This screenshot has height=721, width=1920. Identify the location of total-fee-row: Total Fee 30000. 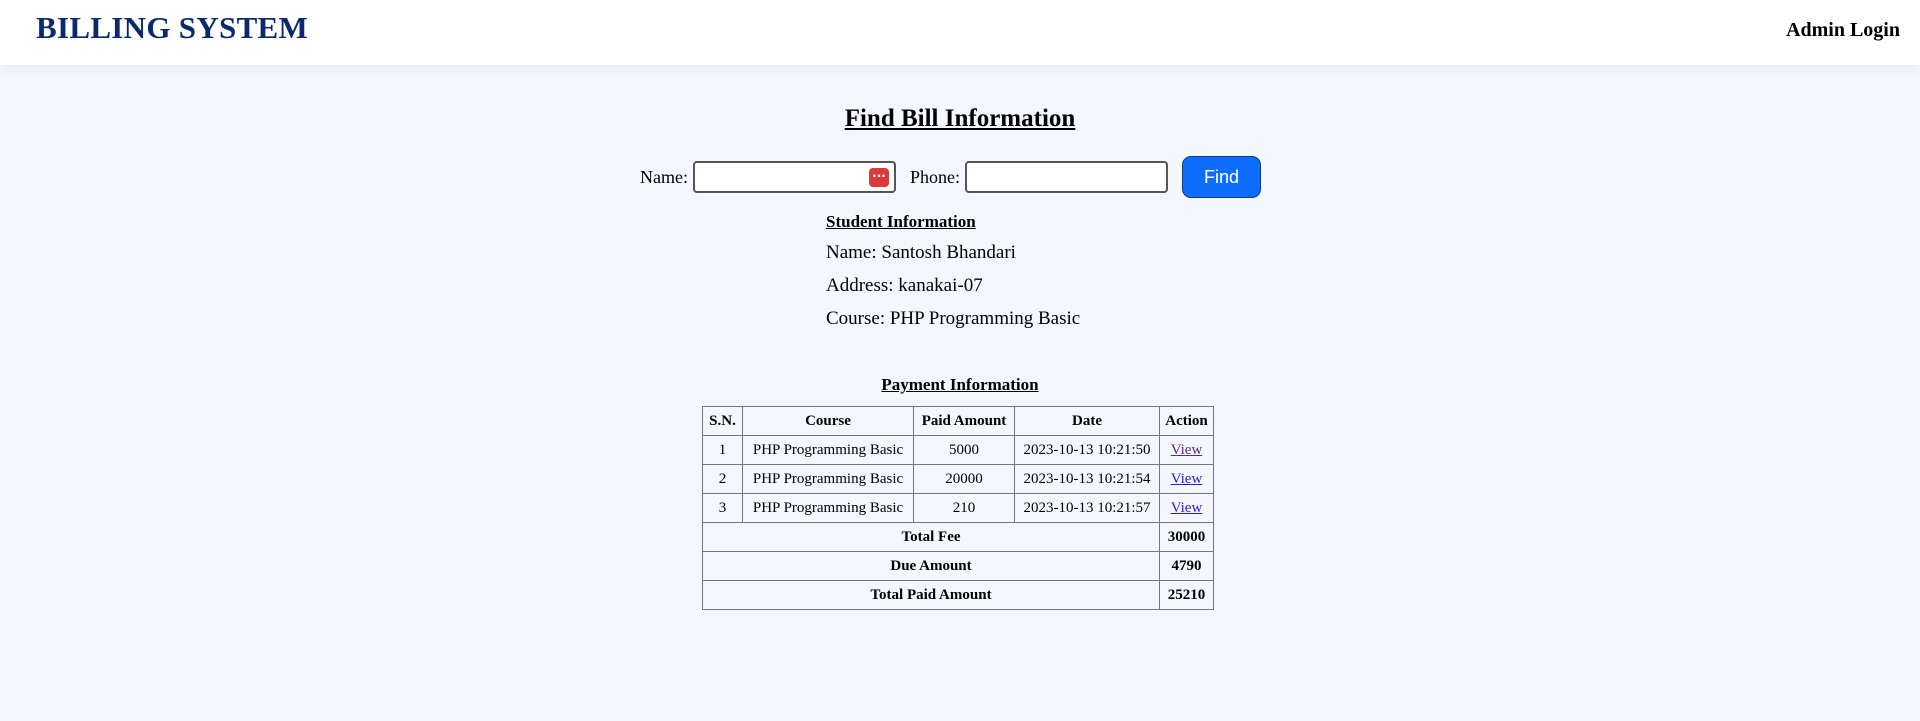
(958, 537).